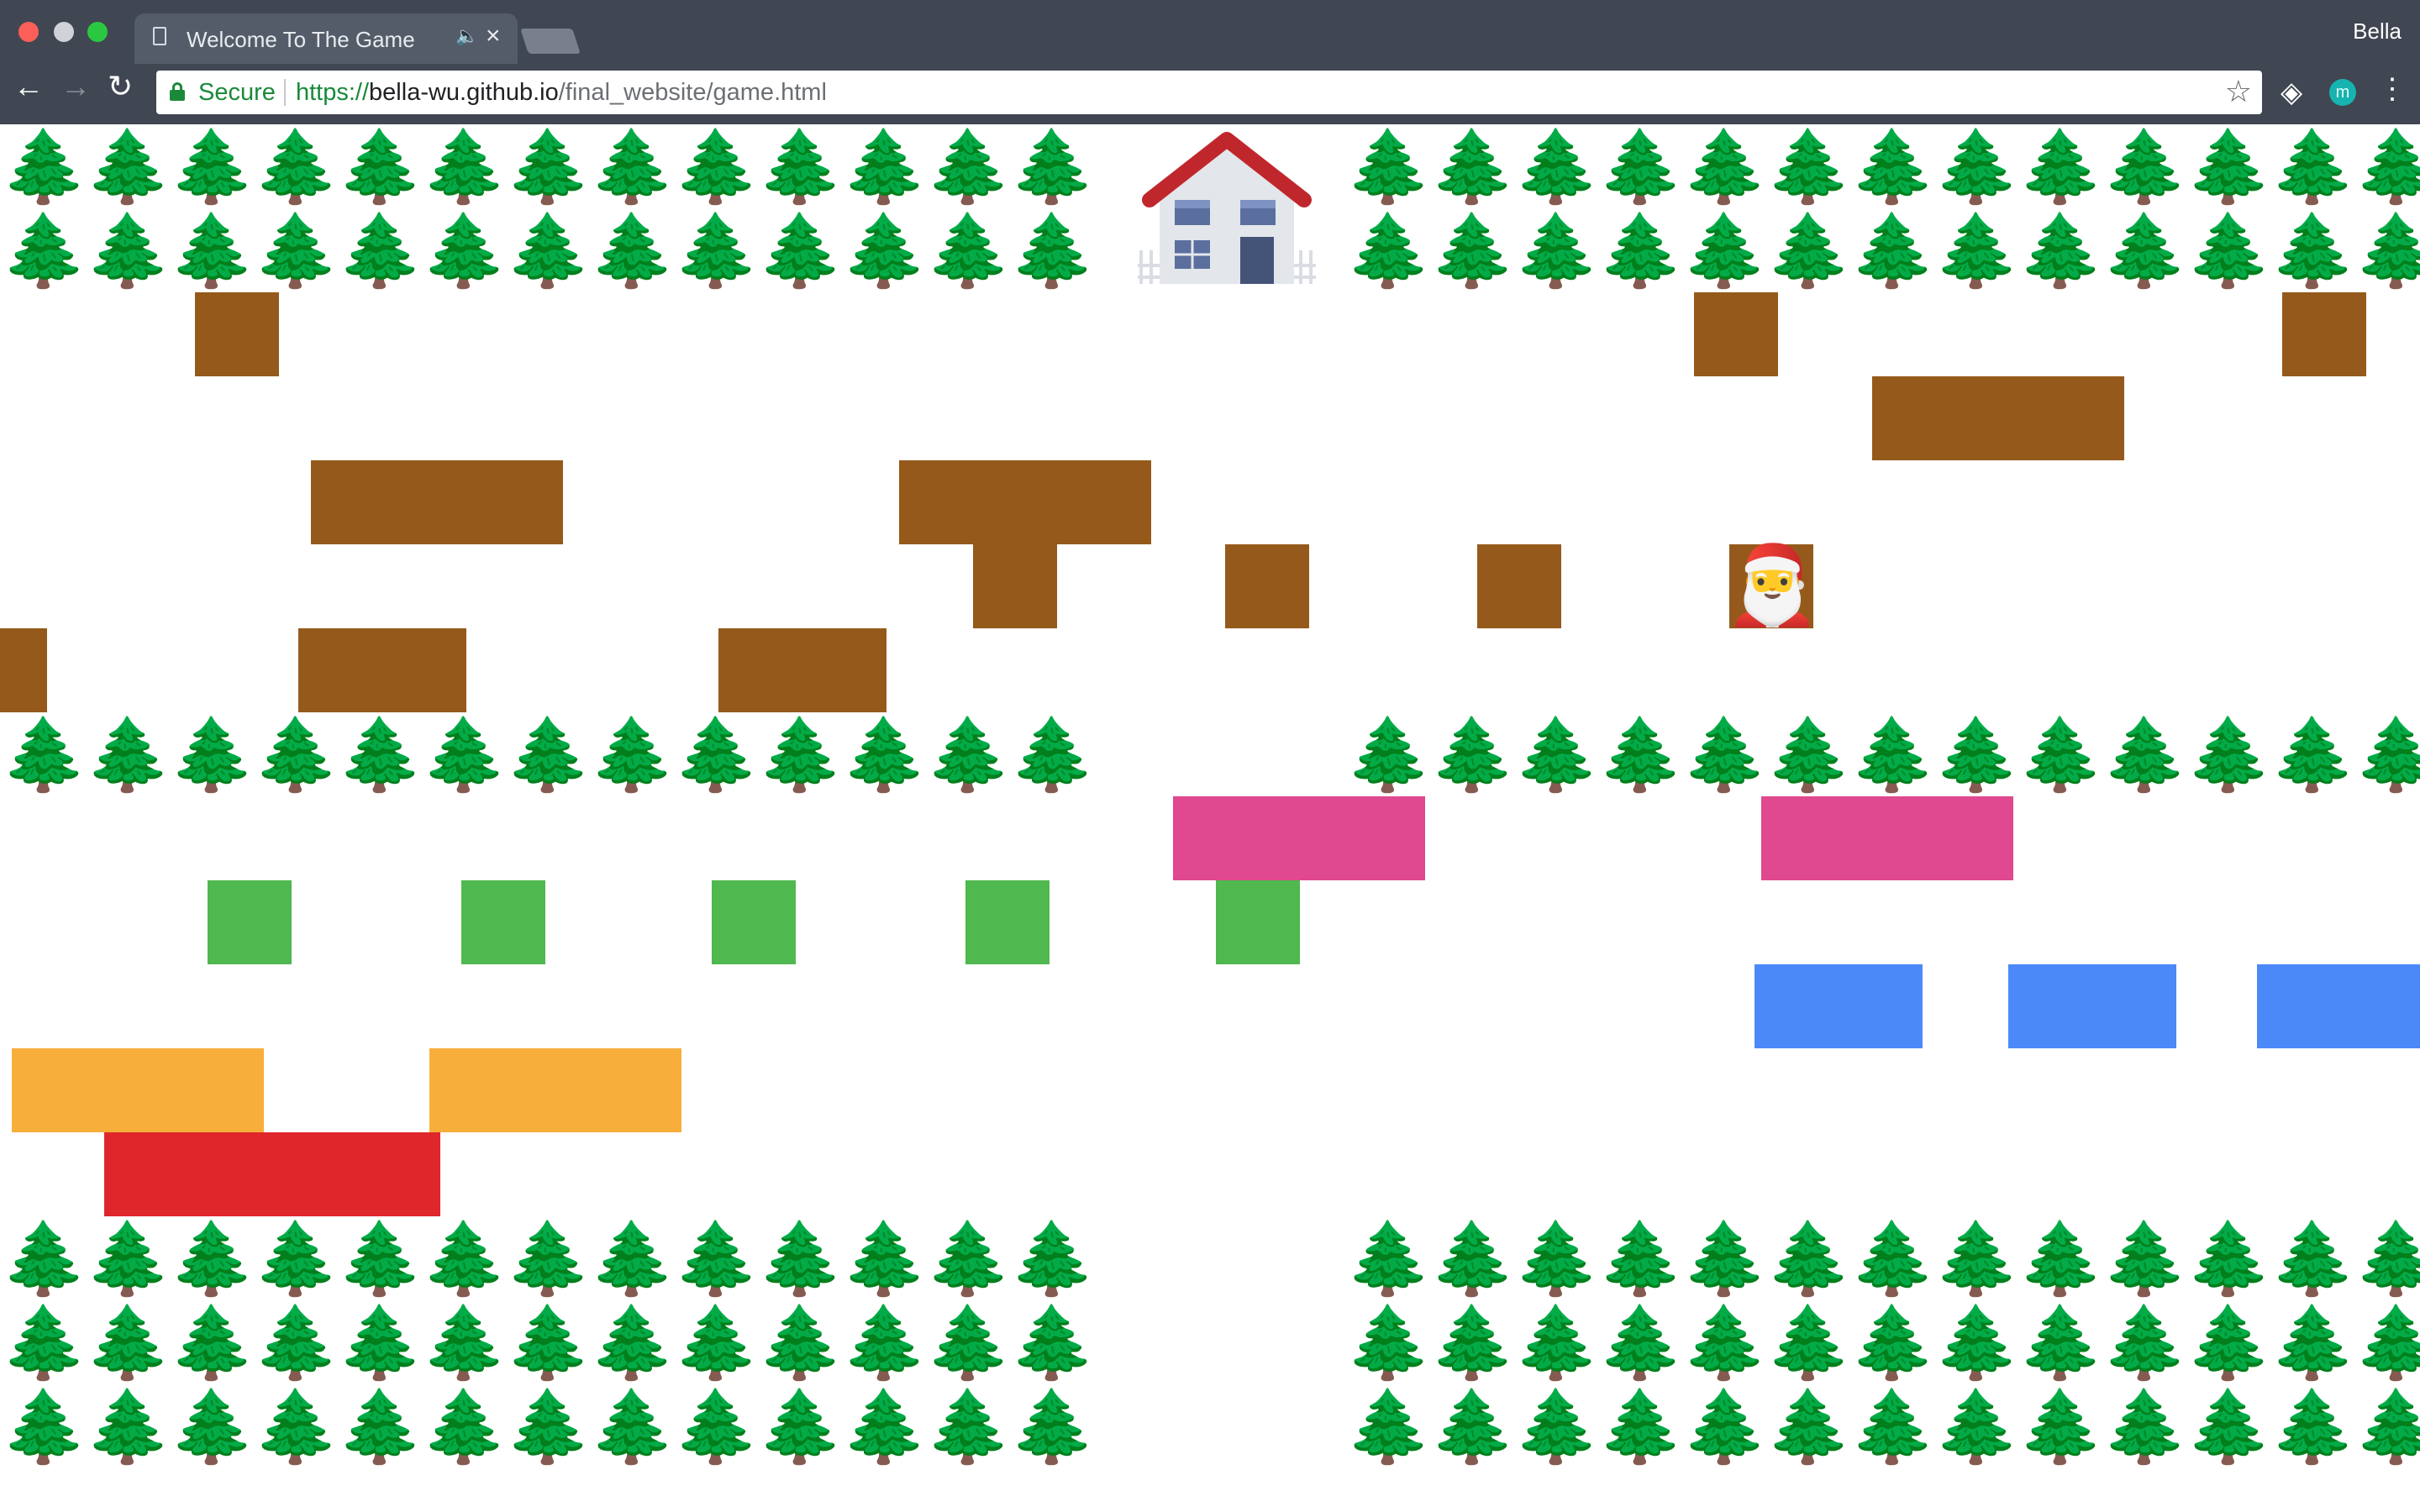 The image size is (2420, 1512). Describe the element at coordinates (555, 1090) in the screenshot. I see `orange-block` at that location.